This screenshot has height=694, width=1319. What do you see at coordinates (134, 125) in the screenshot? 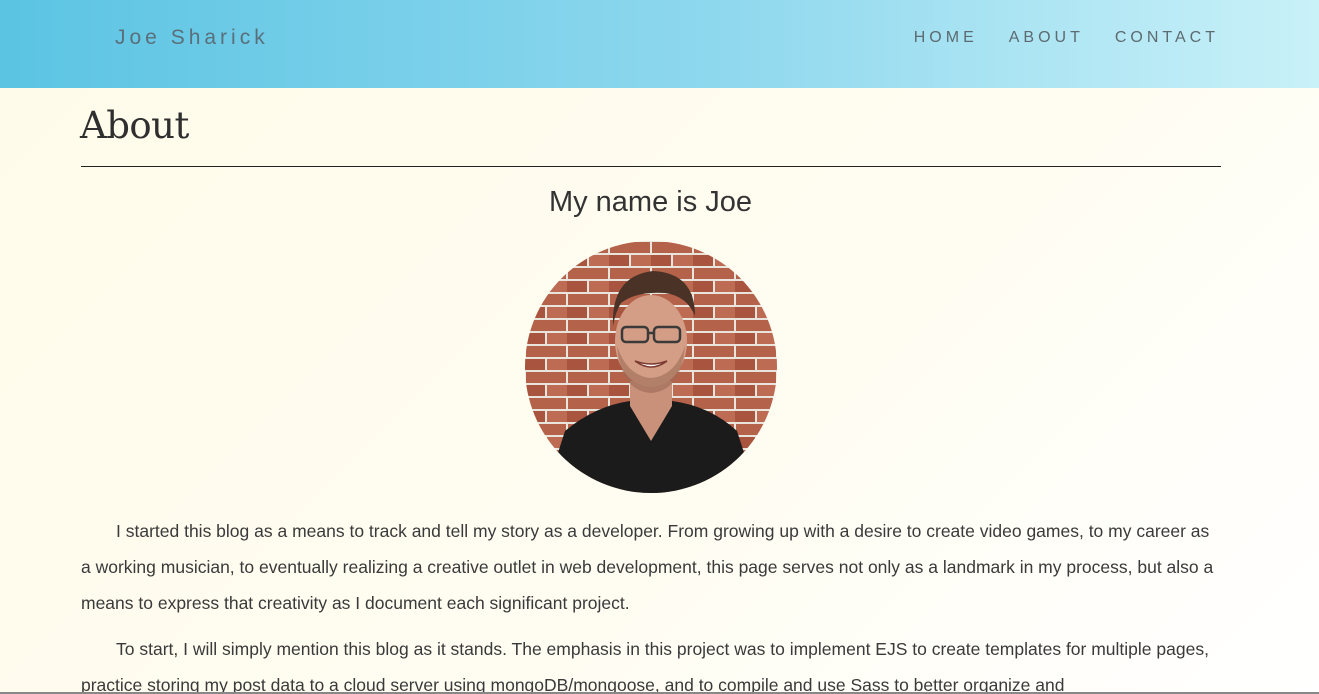
I see `page-title: About` at bounding box center [134, 125].